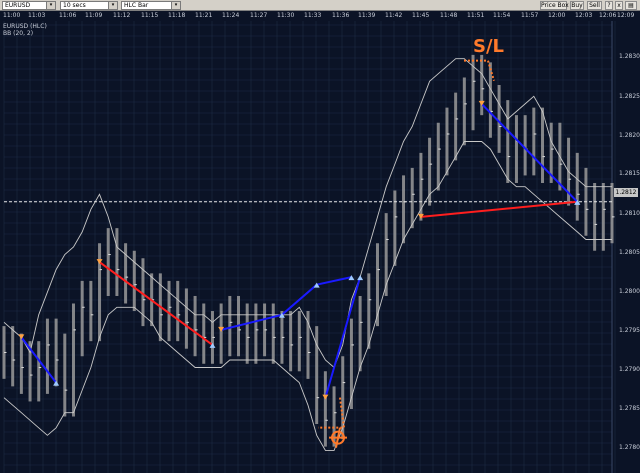  What do you see at coordinates (489, 46) in the screenshot?
I see `stop-loss-annotation: S/L` at bounding box center [489, 46].